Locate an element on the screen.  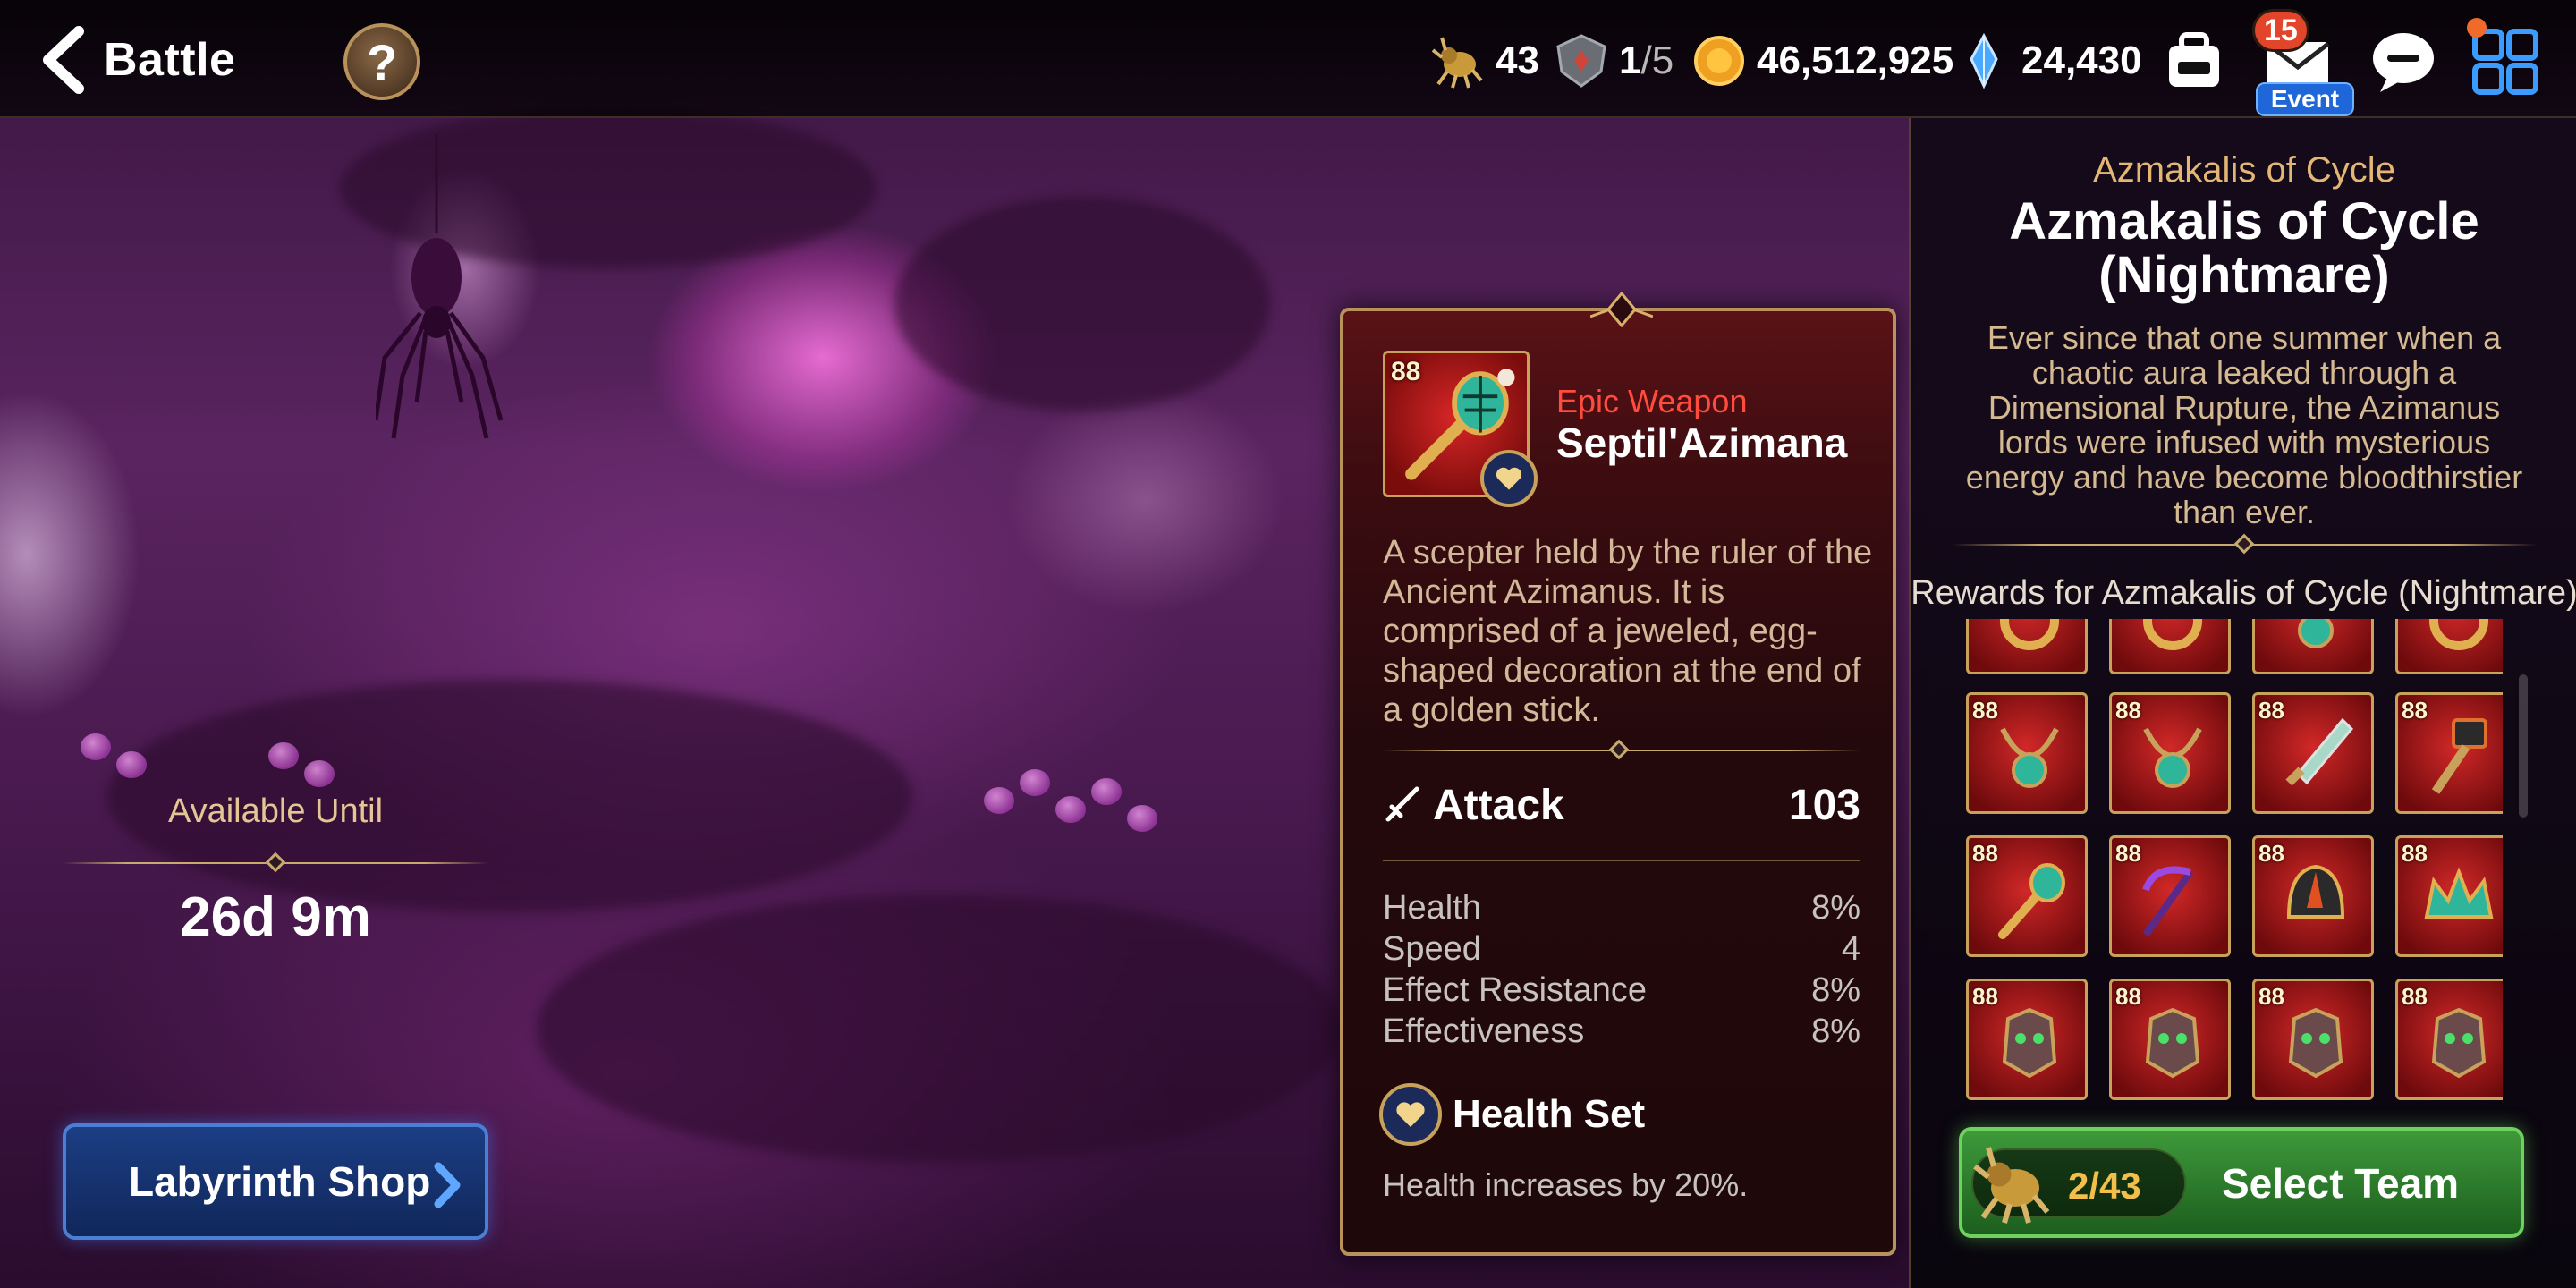
gold-coin-icon is located at coordinates (1719, 61).